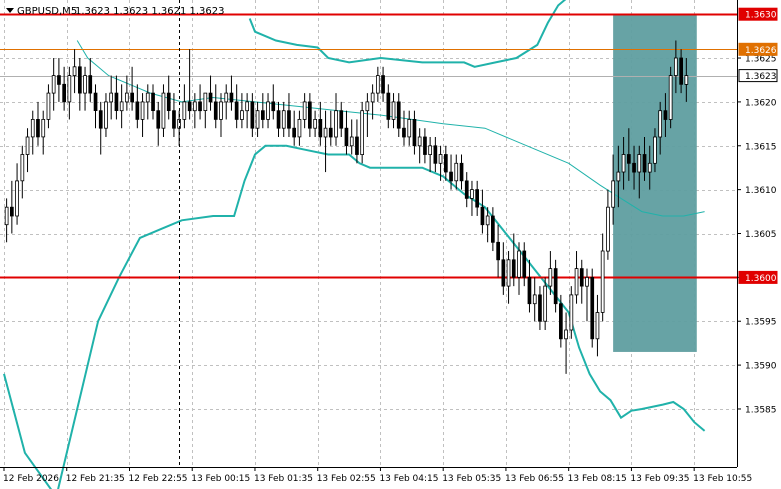 The image size is (781, 489). I want to click on price-label-text: 1.3626, so click(761, 51).